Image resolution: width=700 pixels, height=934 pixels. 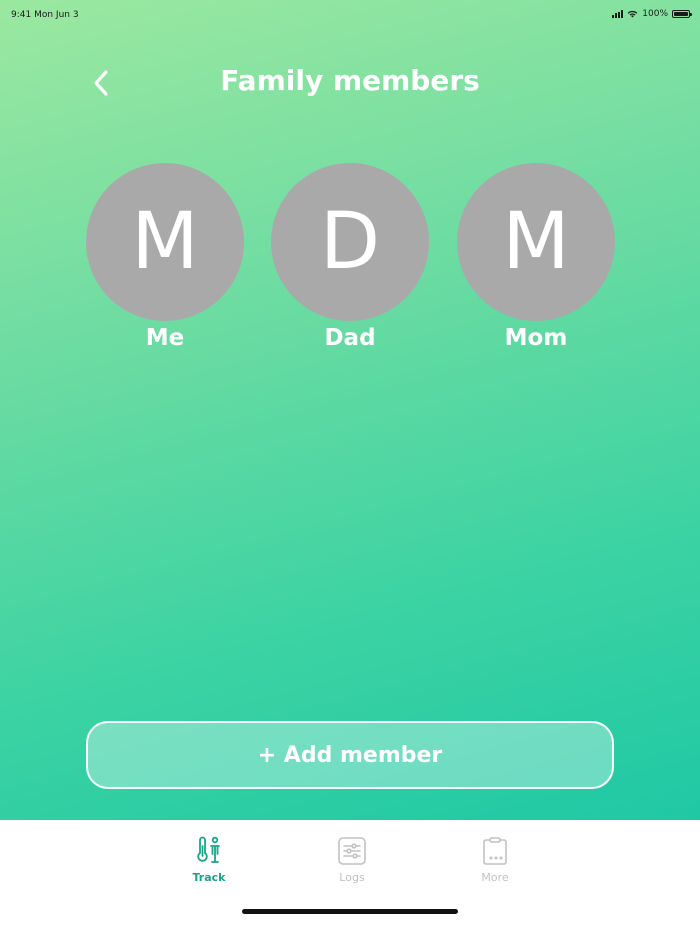 I want to click on tab-label: Logs, so click(x=352, y=877).